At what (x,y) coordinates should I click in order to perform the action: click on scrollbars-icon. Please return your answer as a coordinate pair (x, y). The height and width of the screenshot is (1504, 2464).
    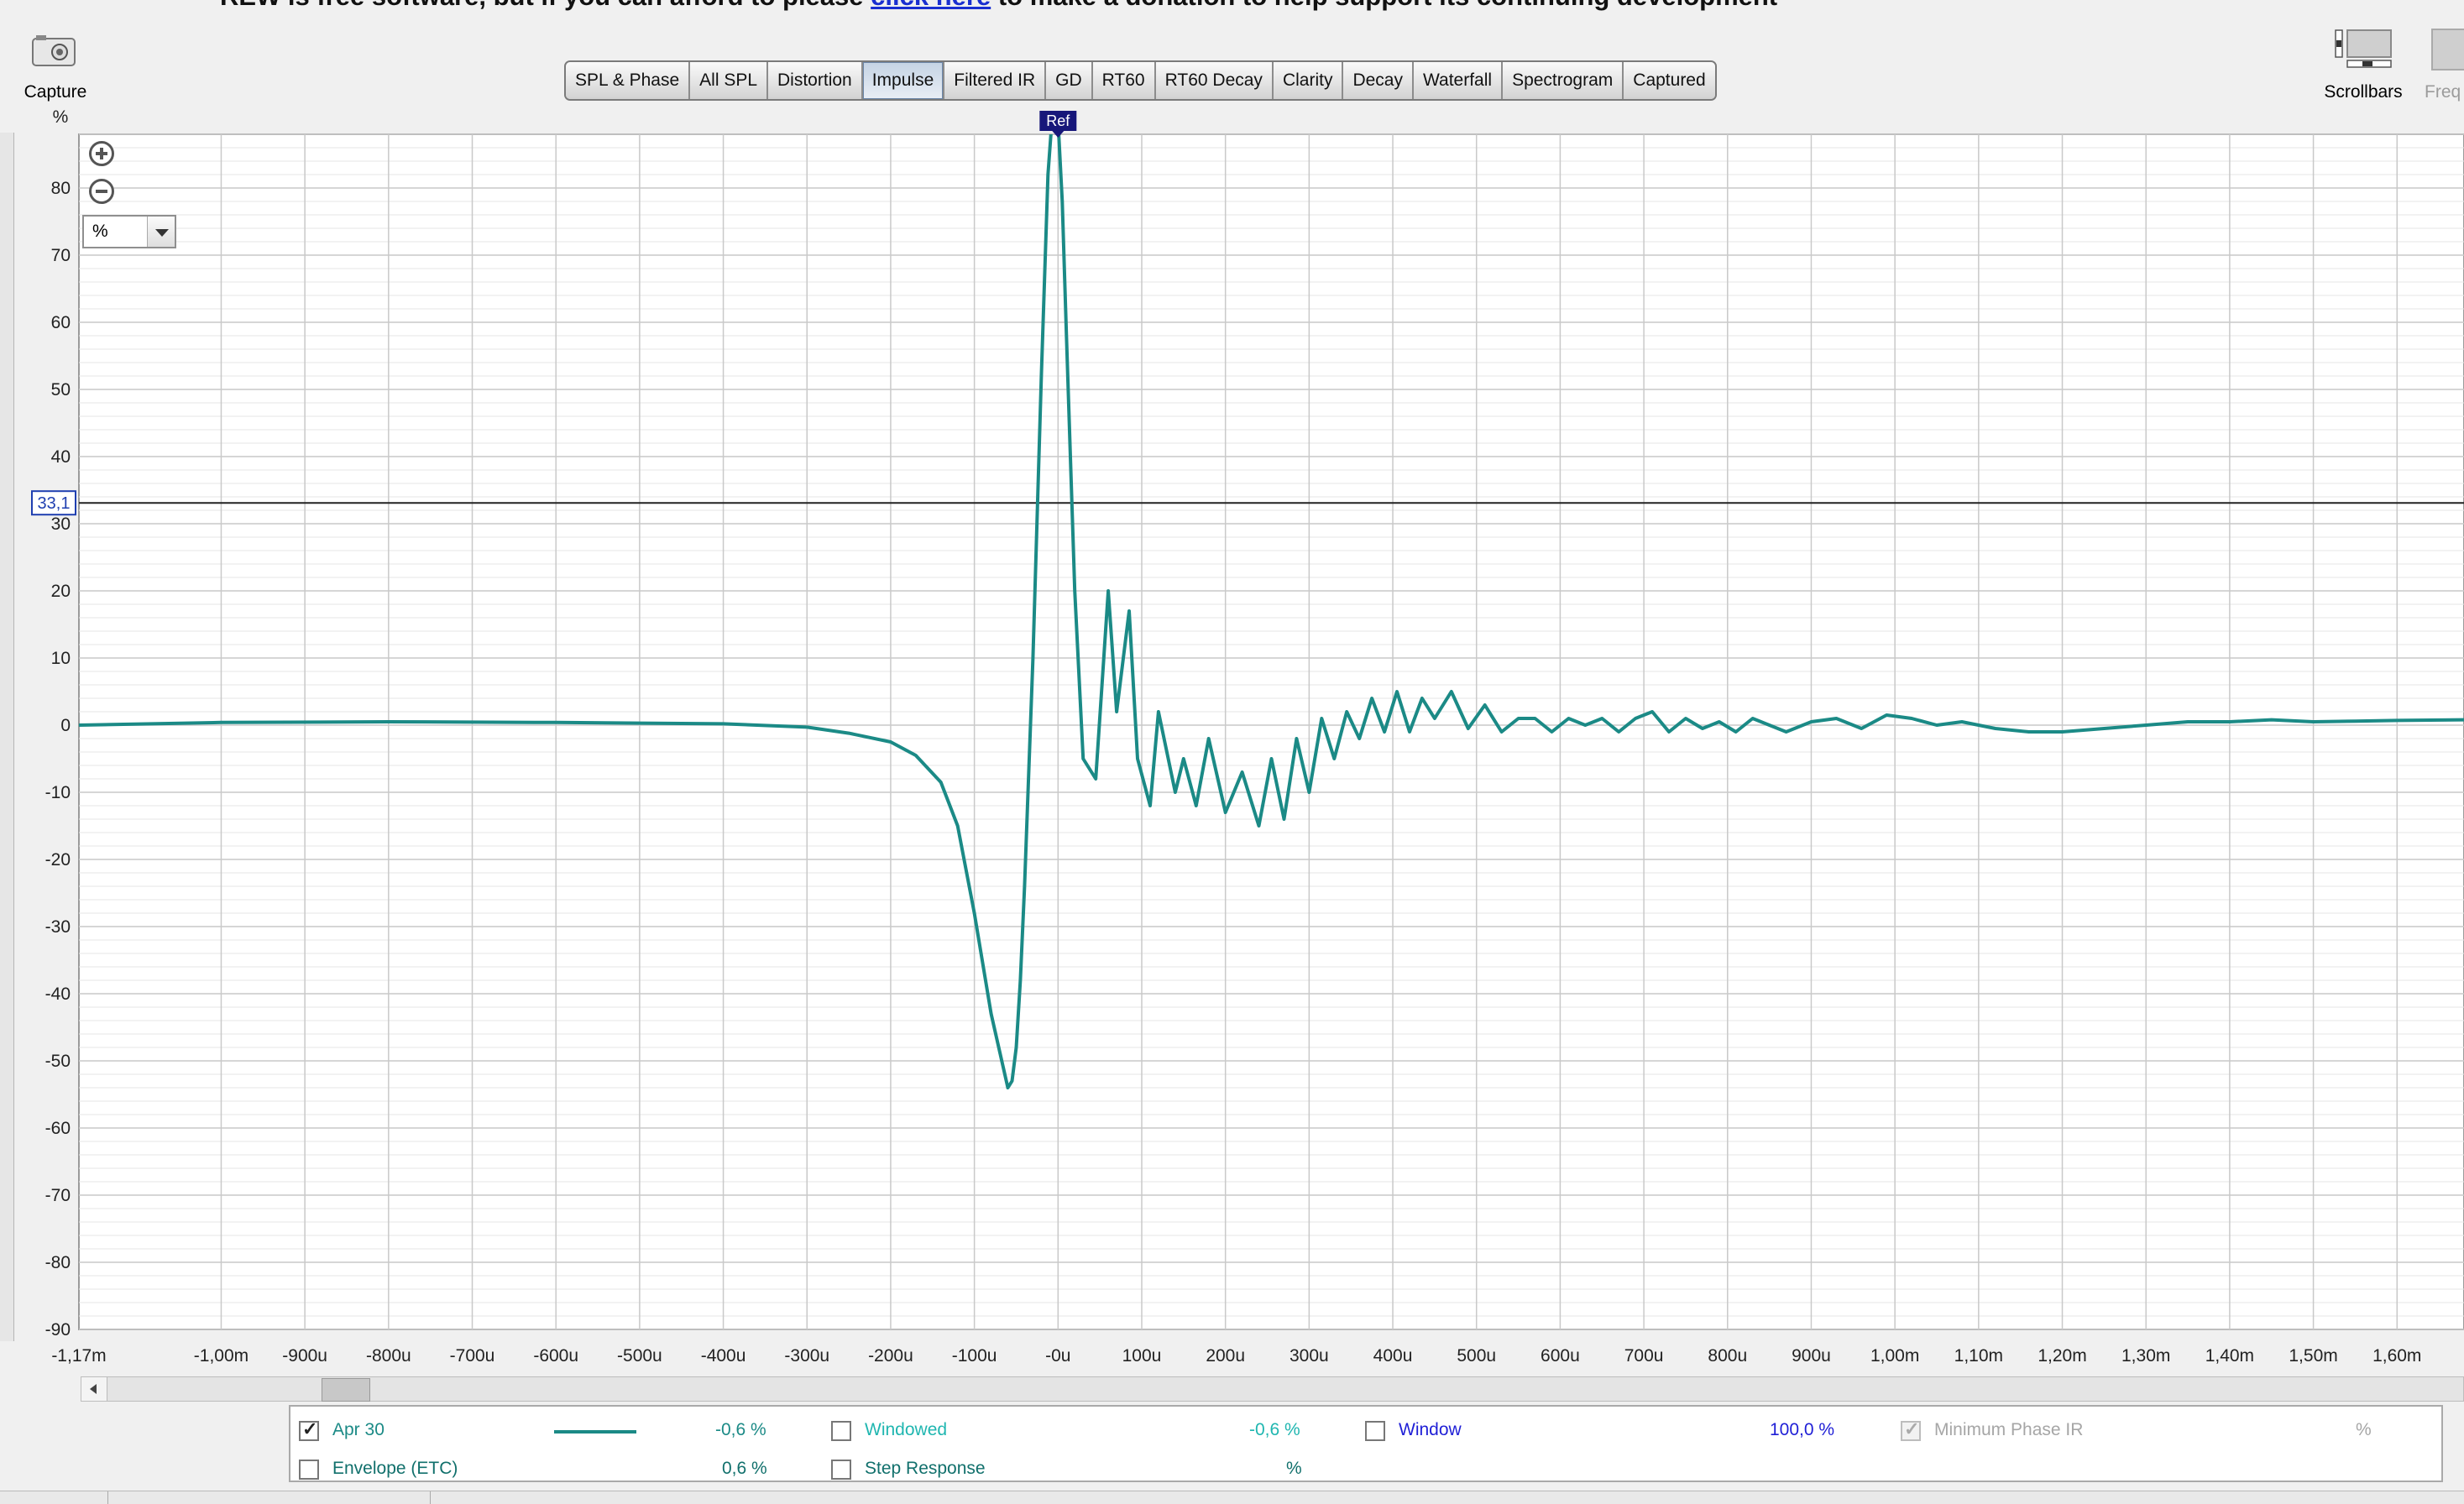
    Looking at the image, I should click on (2363, 48).